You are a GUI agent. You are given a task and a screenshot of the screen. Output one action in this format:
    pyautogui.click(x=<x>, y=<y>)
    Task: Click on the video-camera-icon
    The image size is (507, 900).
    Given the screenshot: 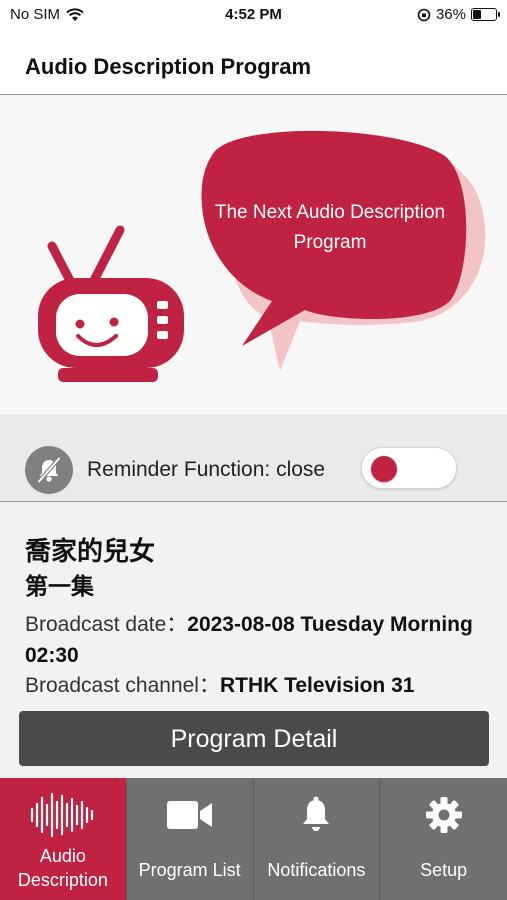 What is the action you would take?
    pyautogui.click(x=189, y=815)
    